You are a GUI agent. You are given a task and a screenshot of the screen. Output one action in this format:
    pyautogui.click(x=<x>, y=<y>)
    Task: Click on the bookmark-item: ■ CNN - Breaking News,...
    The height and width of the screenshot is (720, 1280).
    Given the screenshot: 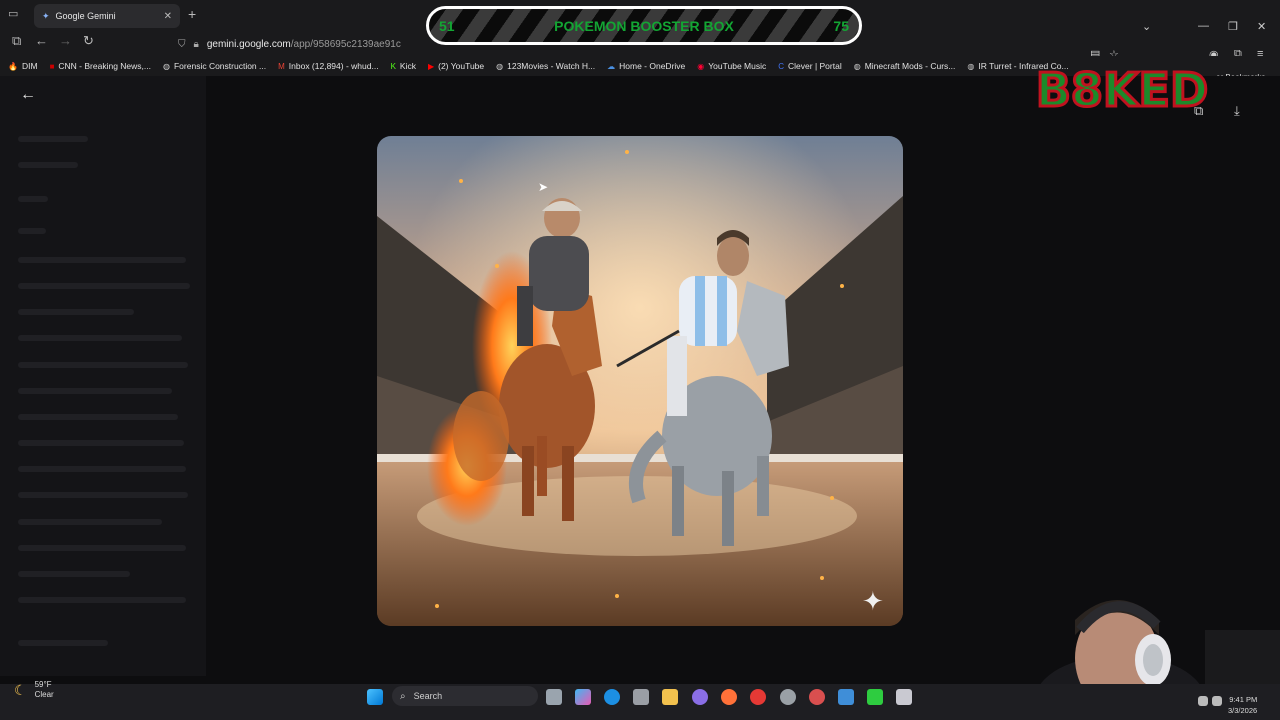 What is the action you would take?
    pyautogui.click(x=100, y=66)
    